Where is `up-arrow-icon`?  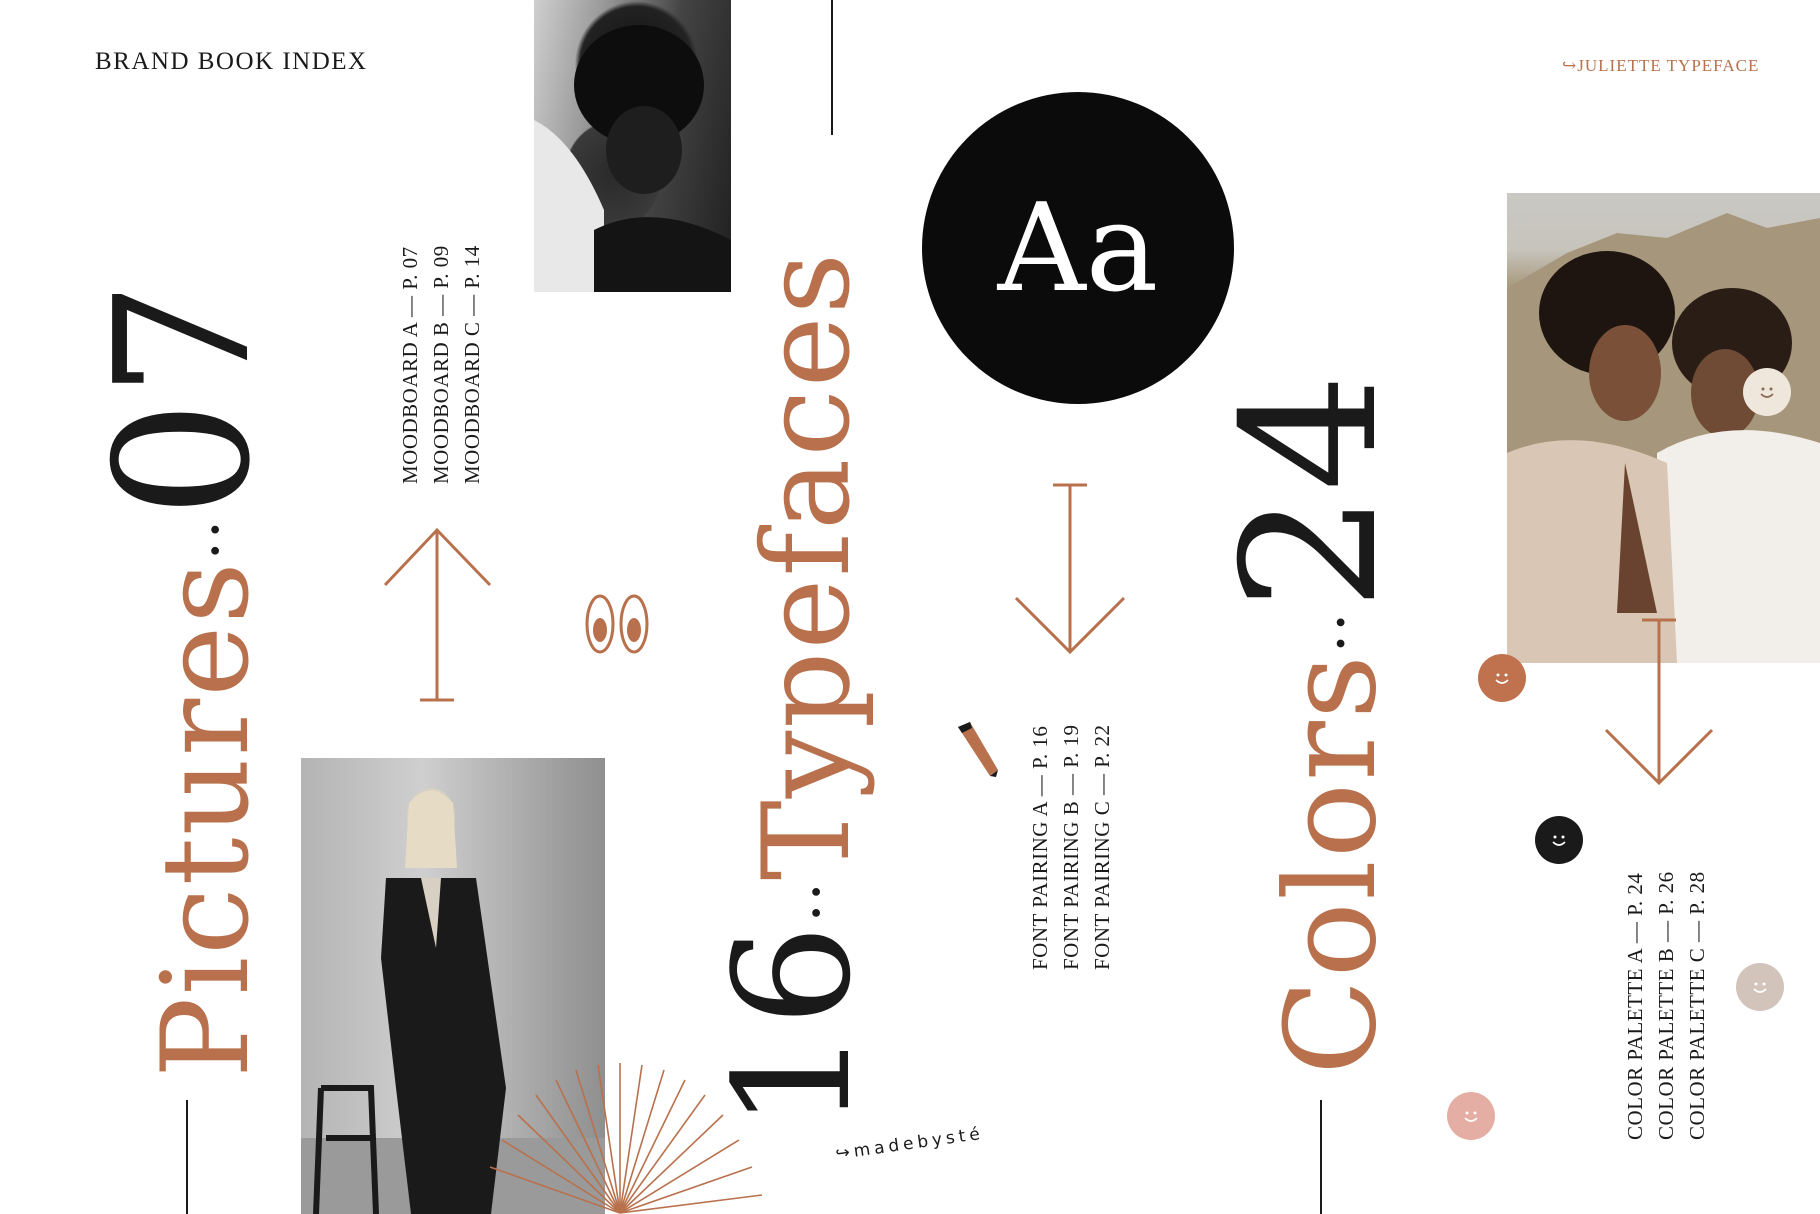 up-arrow-icon is located at coordinates (437, 614).